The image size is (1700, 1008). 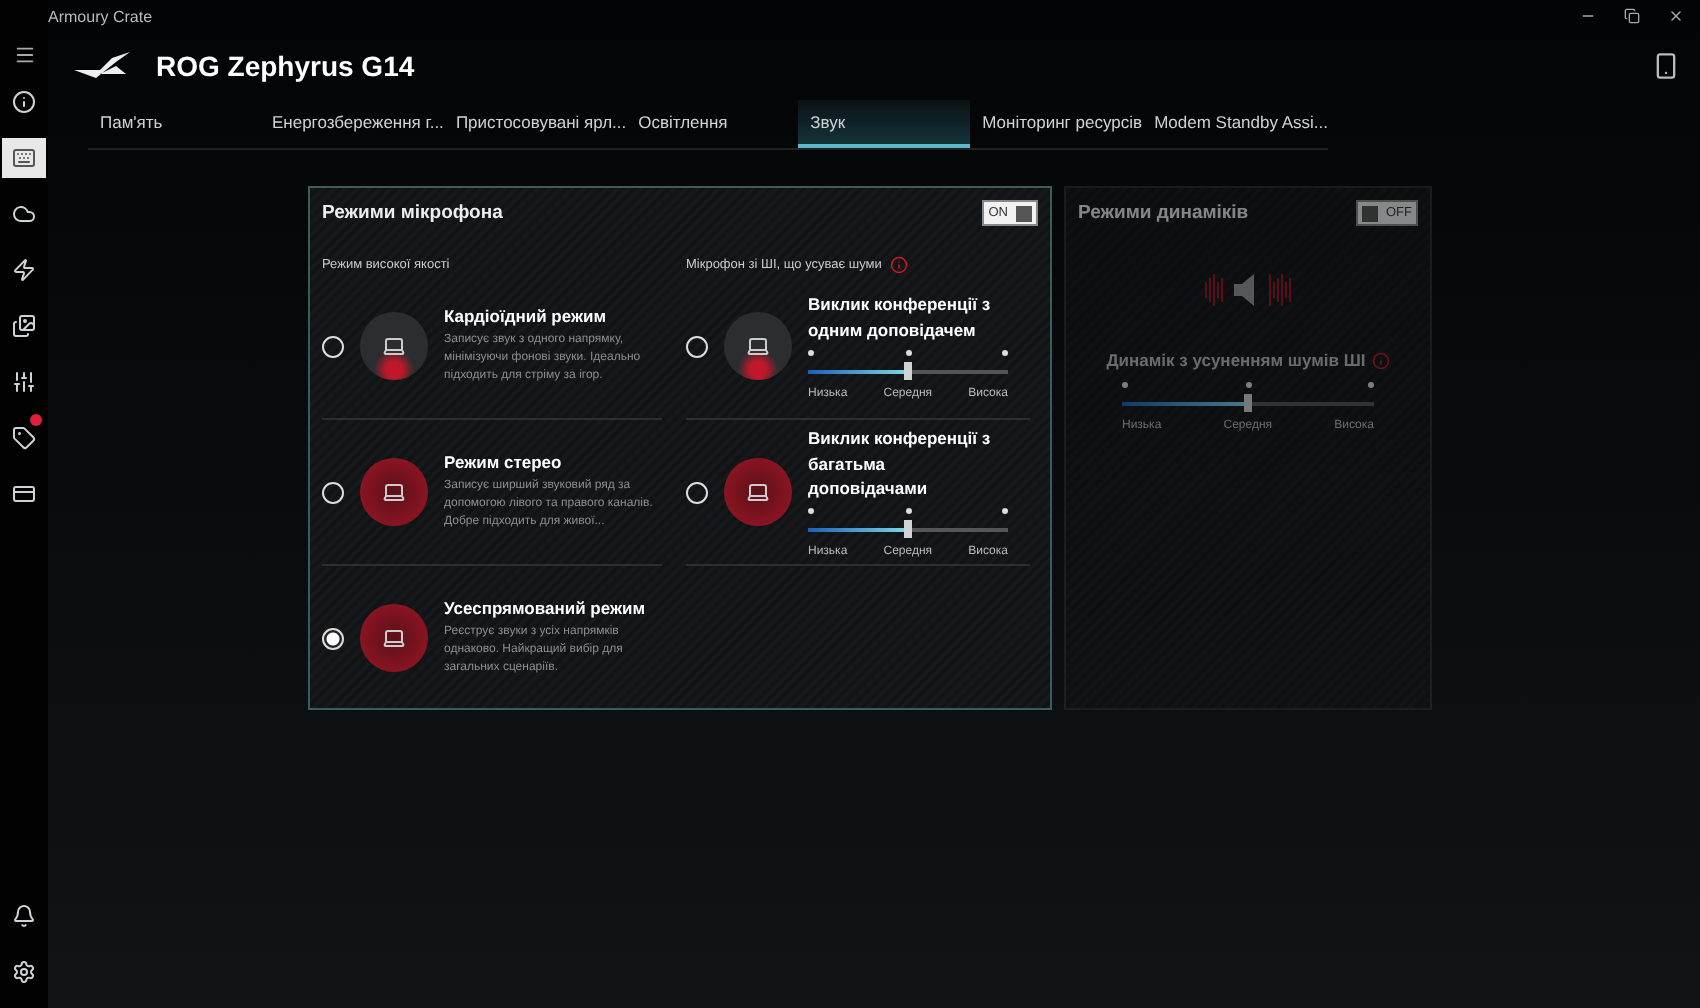 What do you see at coordinates (24, 382) in the screenshot?
I see `sliders-icon` at bounding box center [24, 382].